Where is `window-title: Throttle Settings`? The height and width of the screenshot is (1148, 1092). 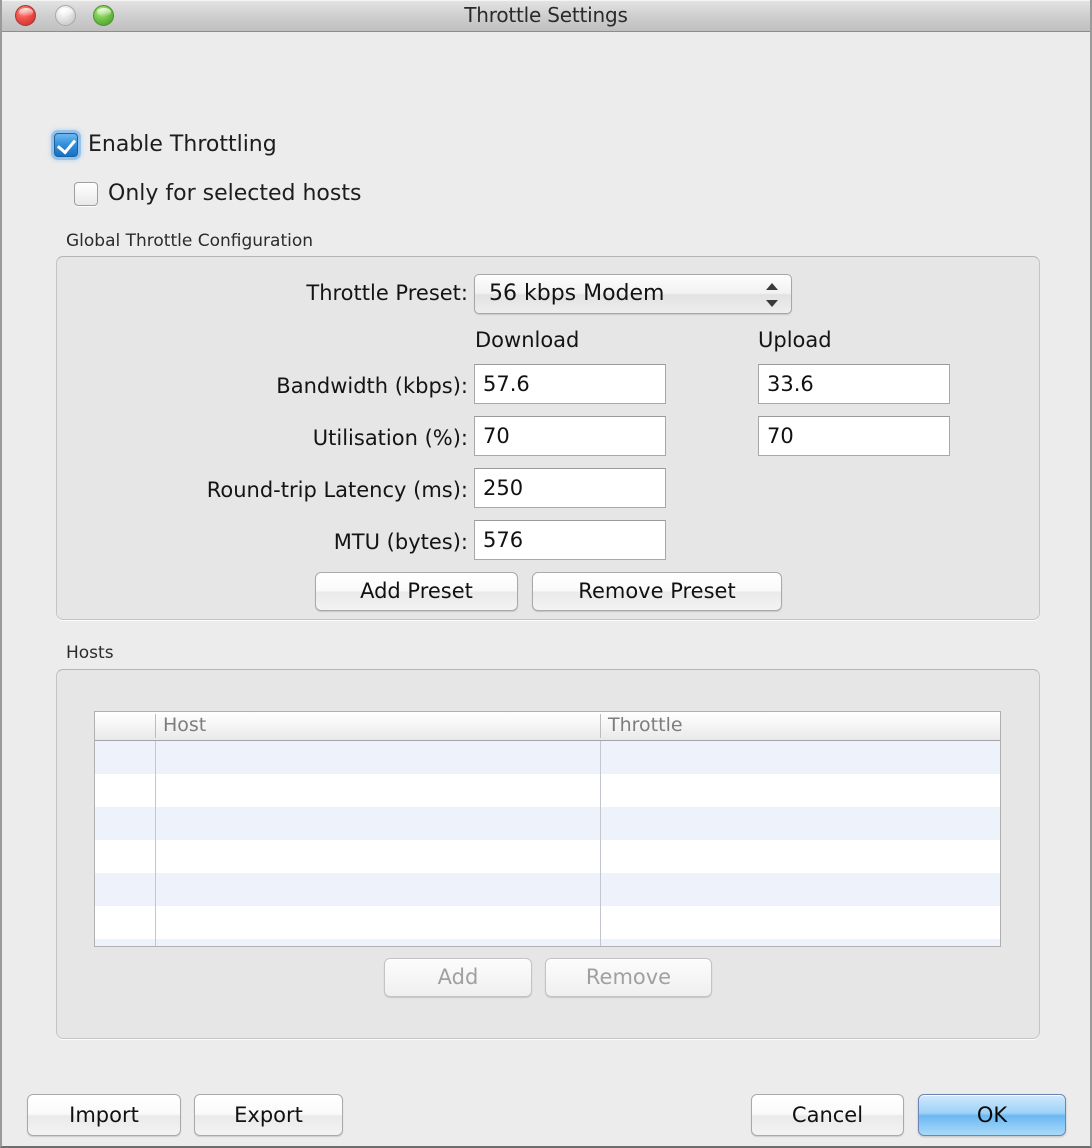 window-title: Throttle Settings is located at coordinates (546, 15).